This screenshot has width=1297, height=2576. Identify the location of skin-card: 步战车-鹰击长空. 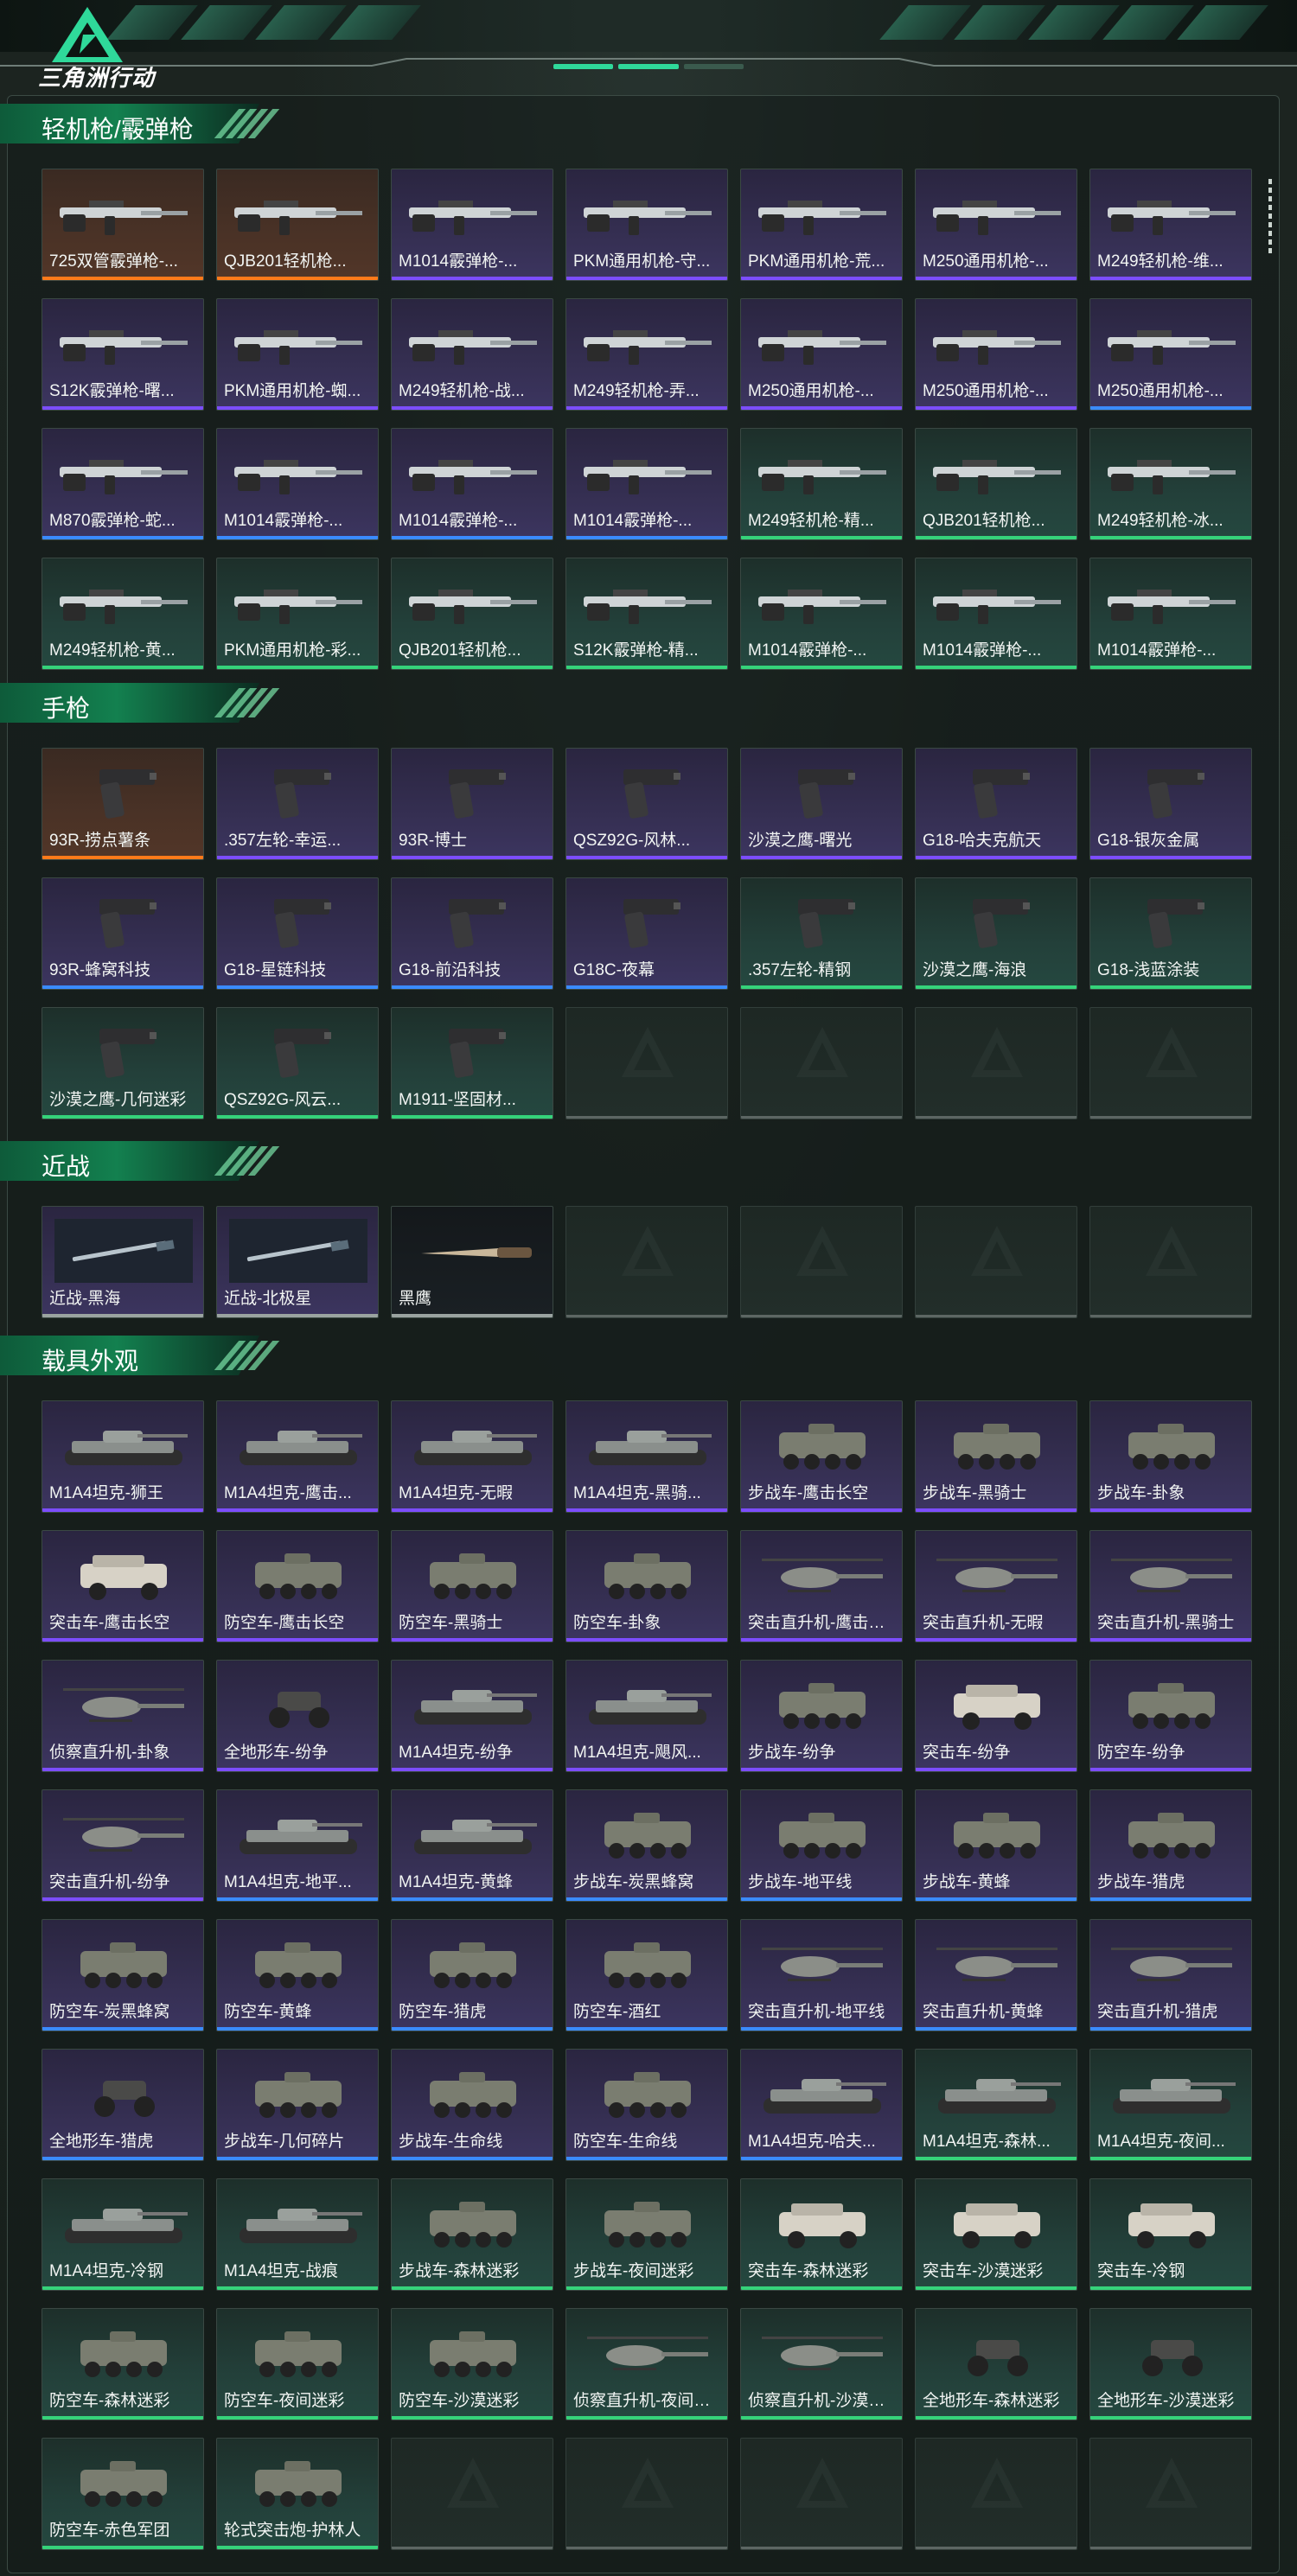
(822, 1456).